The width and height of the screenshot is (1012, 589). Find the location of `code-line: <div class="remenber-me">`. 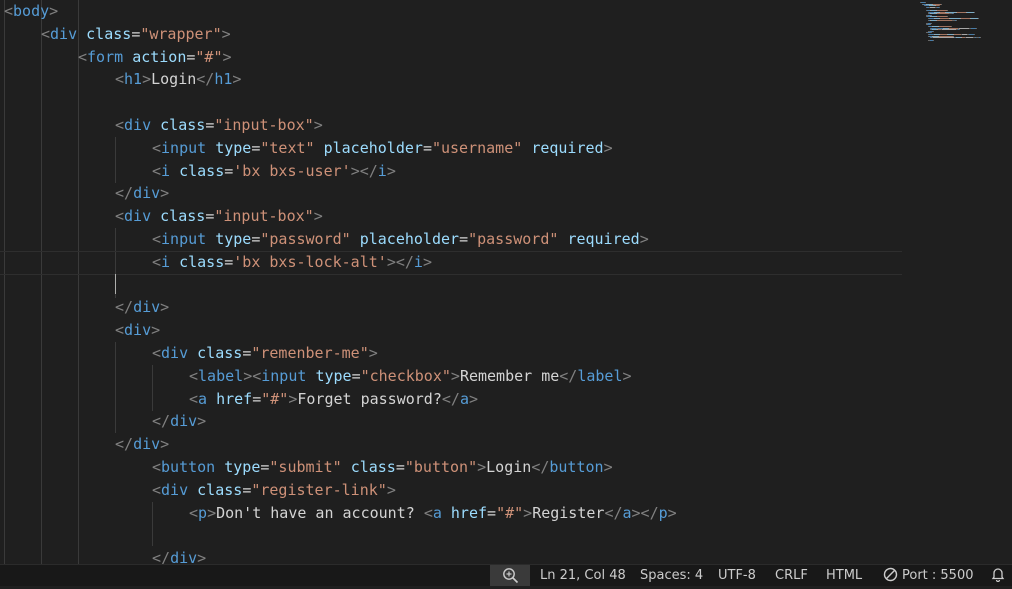

code-line: <div class="remenber-me"> is located at coordinates (508, 353).